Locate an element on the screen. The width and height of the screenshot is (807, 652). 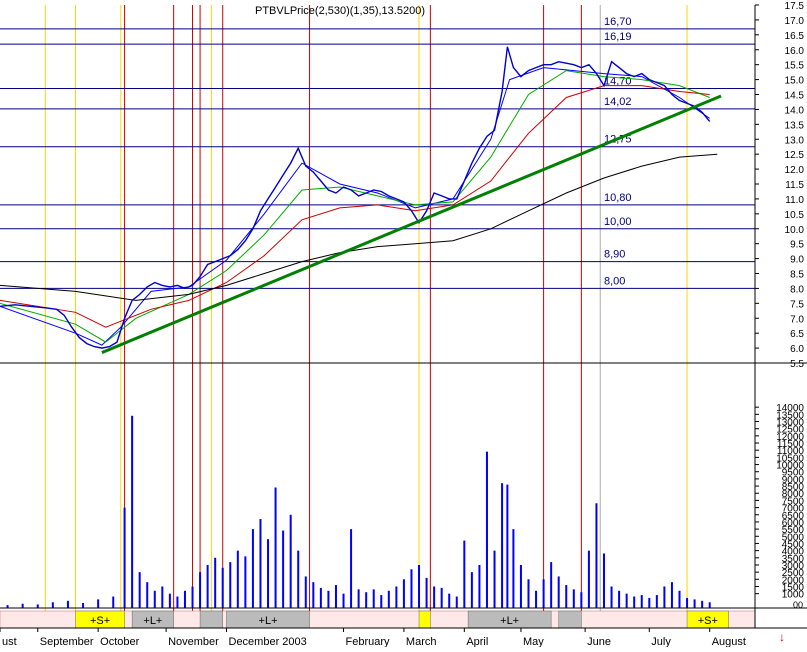
level-label: 14,02 is located at coordinates (618, 102).